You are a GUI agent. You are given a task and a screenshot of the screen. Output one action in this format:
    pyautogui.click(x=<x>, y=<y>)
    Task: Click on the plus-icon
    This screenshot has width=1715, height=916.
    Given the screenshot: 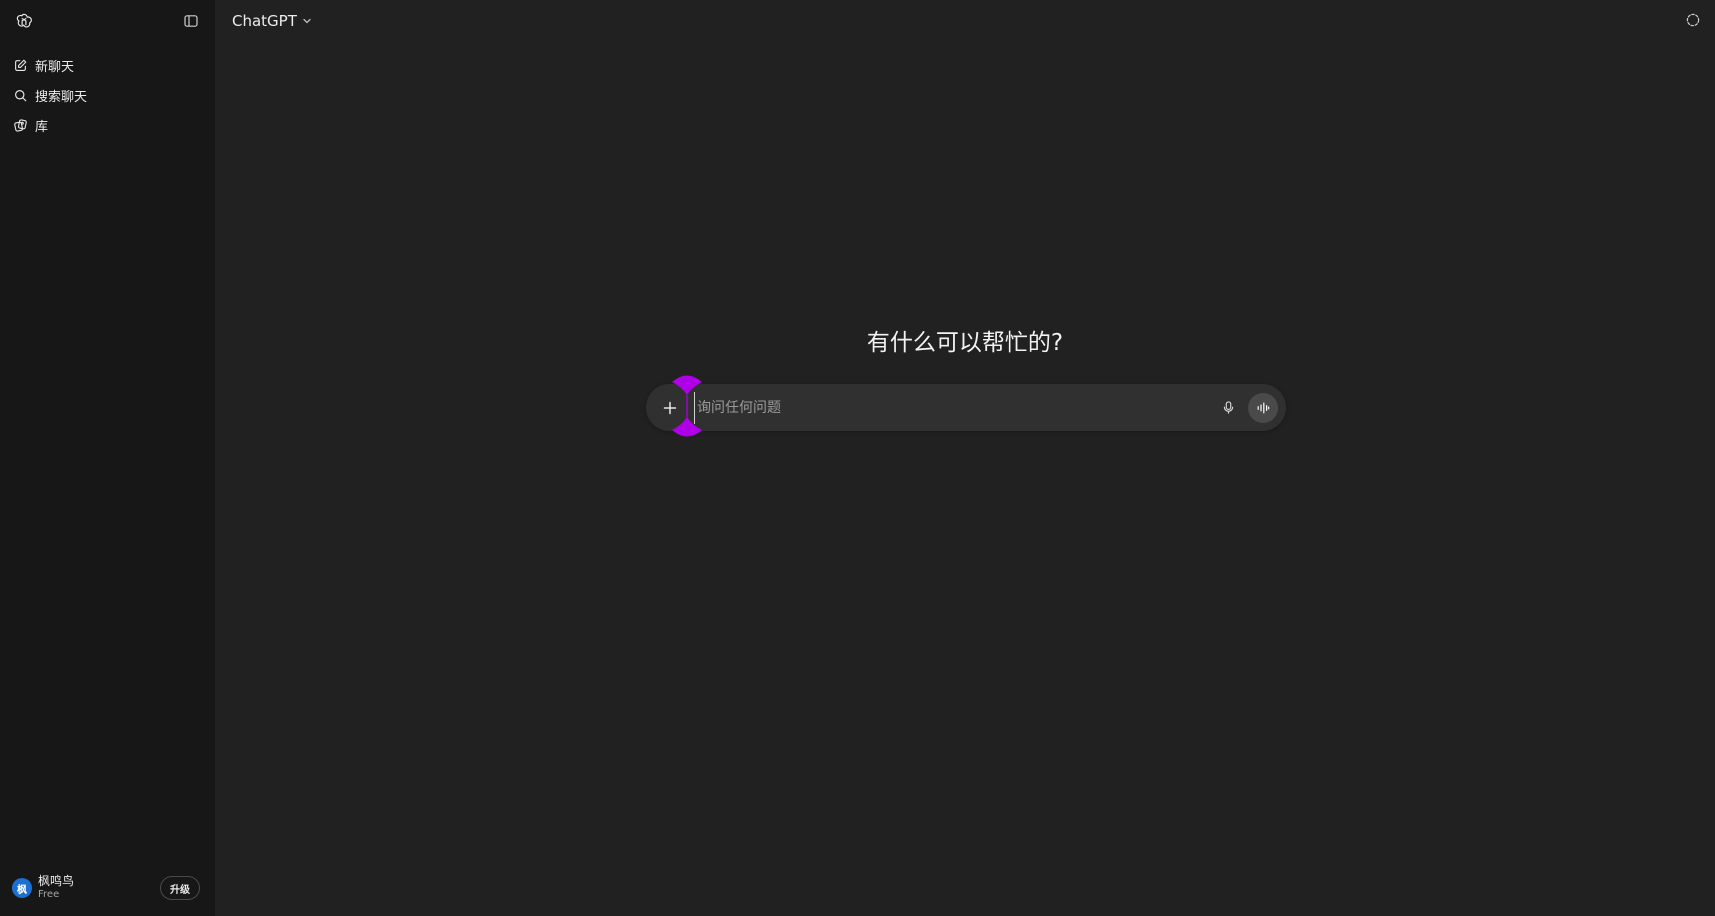 What is the action you would take?
    pyautogui.click(x=670, y=407)
    